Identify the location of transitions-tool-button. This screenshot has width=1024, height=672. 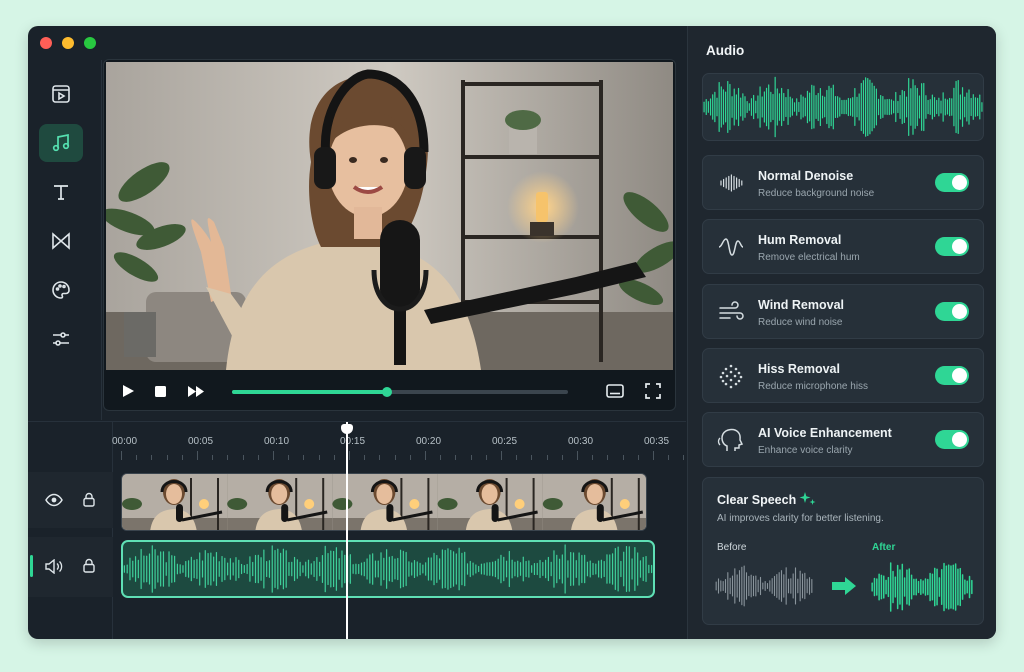
(61, 241).